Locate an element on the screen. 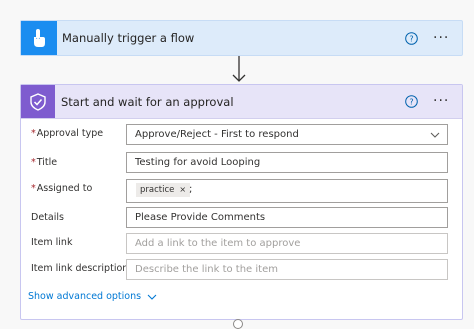  item-link-label: Item link is located at coordinates (52, 242).